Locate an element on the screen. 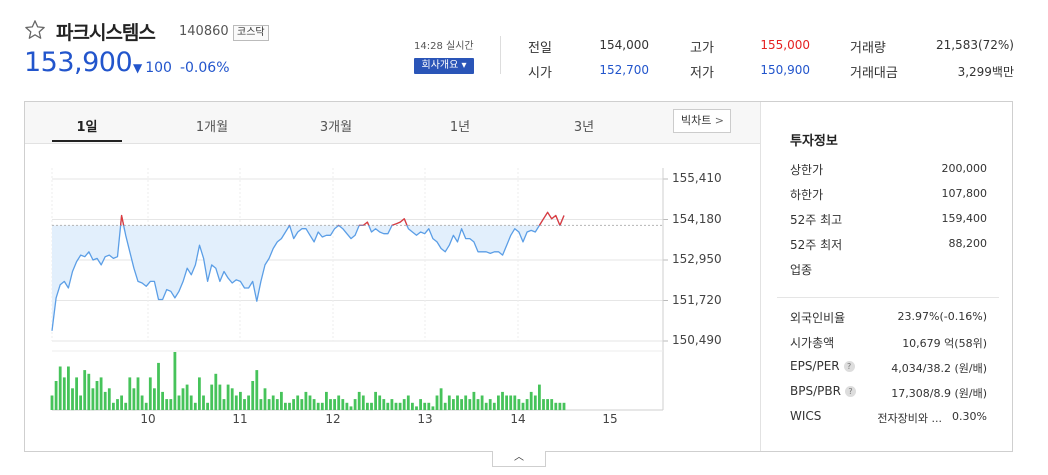 Image resolution: width=1048 pixels, height=475 pixels. x-tick-label: 14 is located at coordinates (518, 419).